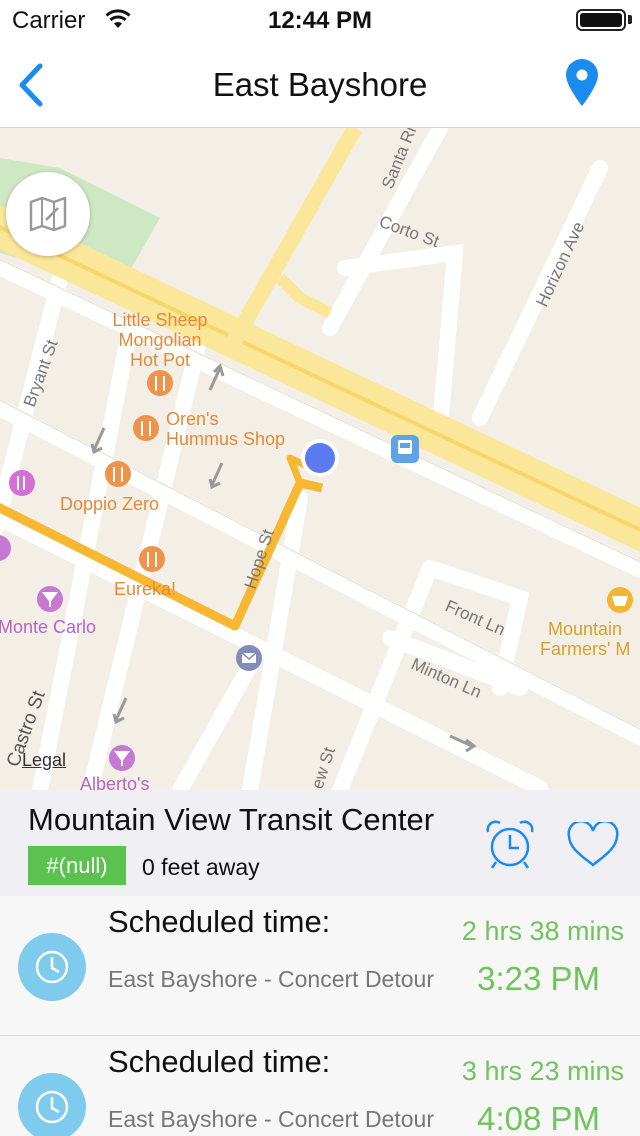 The image size is (640, 1136). What do you see at coordinates (48, 627) in the screenshot?
I see `poi-monte-carlo: Monte Carlo` at bounding box center [48, 627].